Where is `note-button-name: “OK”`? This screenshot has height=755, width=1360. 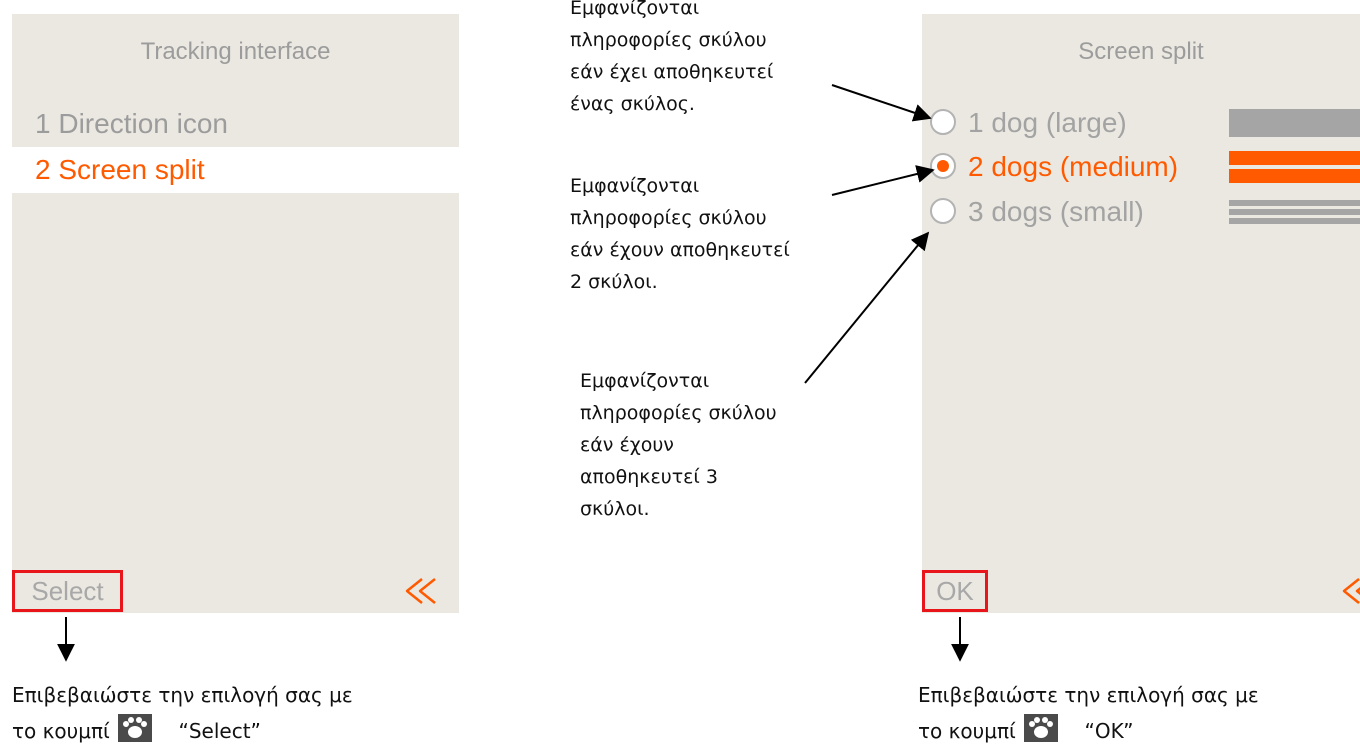
note-button-name: “OK” is located at coordinates (1109, 731).